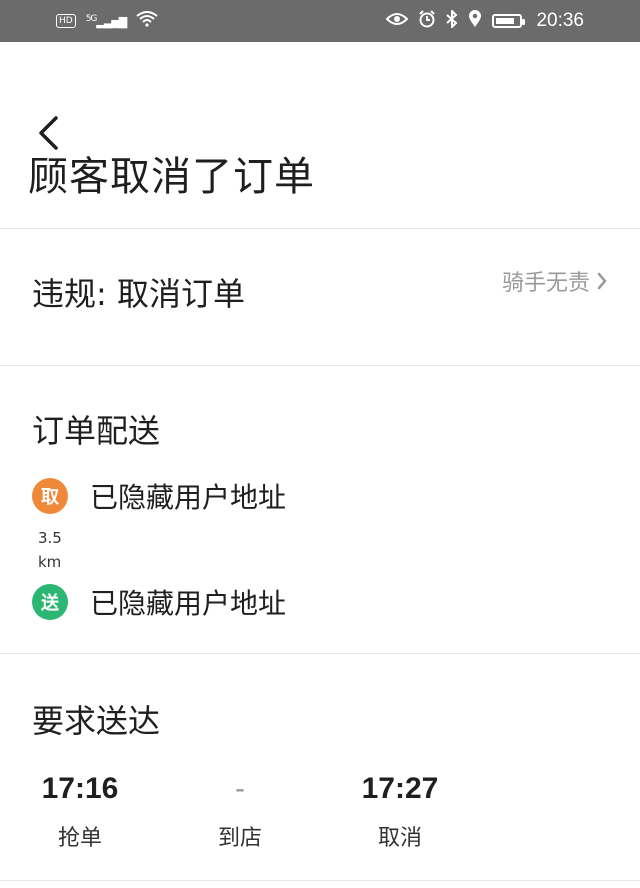 The height and width of the screenshot is (888, 640). I want to click on distance-unit: km, so click(50, 562).